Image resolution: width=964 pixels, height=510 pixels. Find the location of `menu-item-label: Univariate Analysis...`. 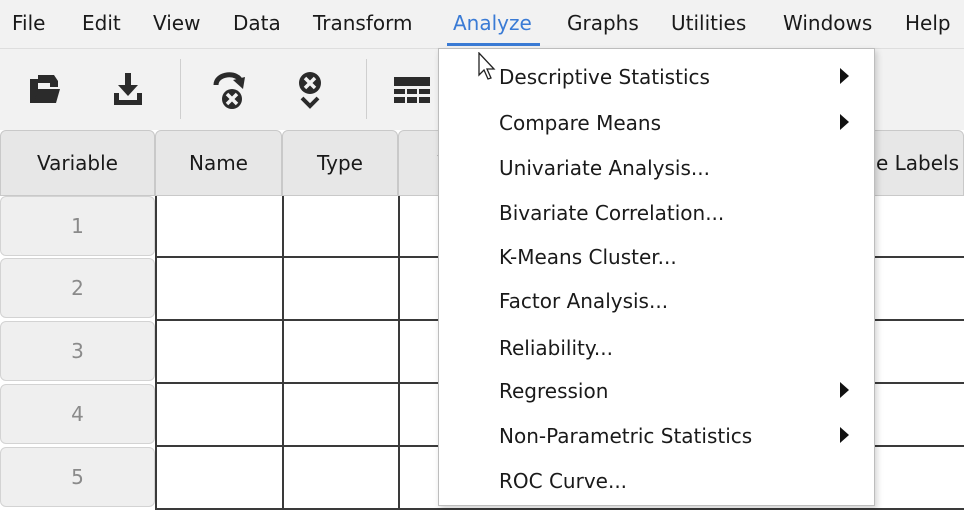

menu-item-label: Univariate Analysis... is located at coordinates (604, 168).